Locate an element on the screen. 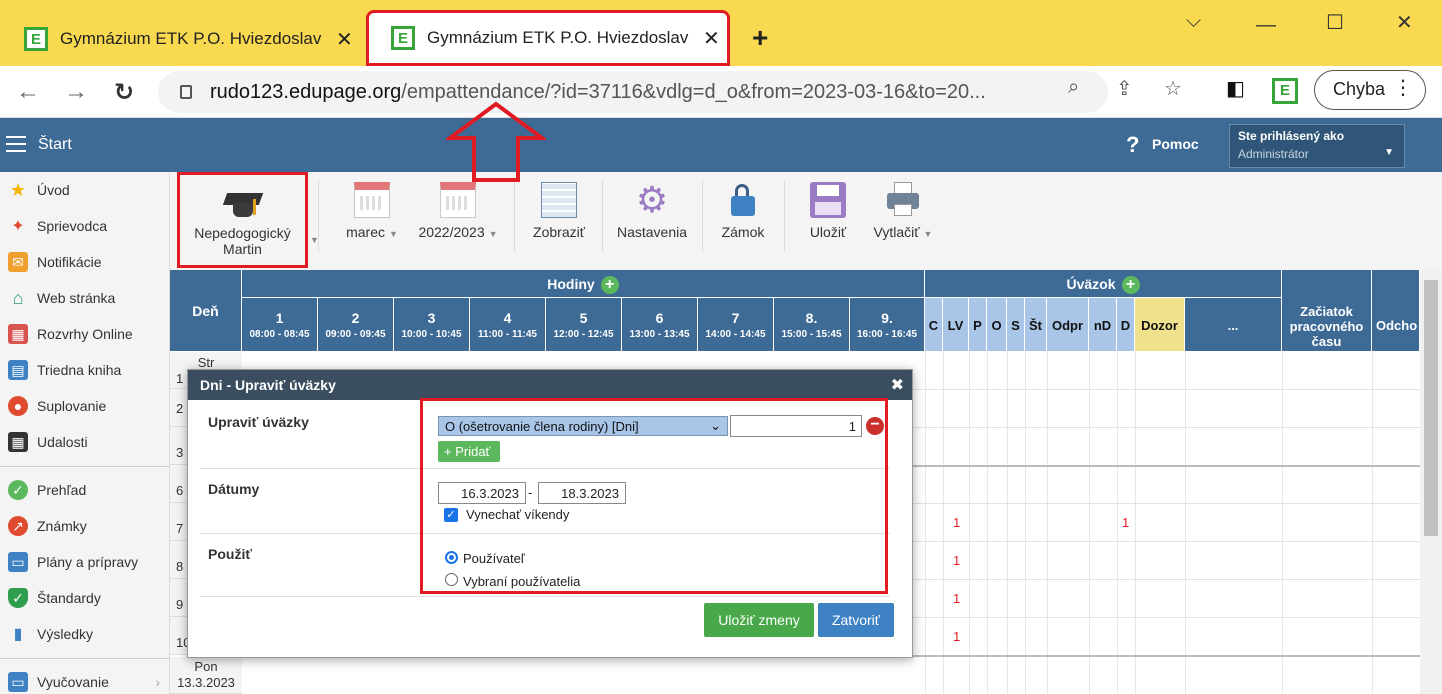  teacher-select-button: Nepedogogický Martin ▼ is located at coordinates (248, 220).